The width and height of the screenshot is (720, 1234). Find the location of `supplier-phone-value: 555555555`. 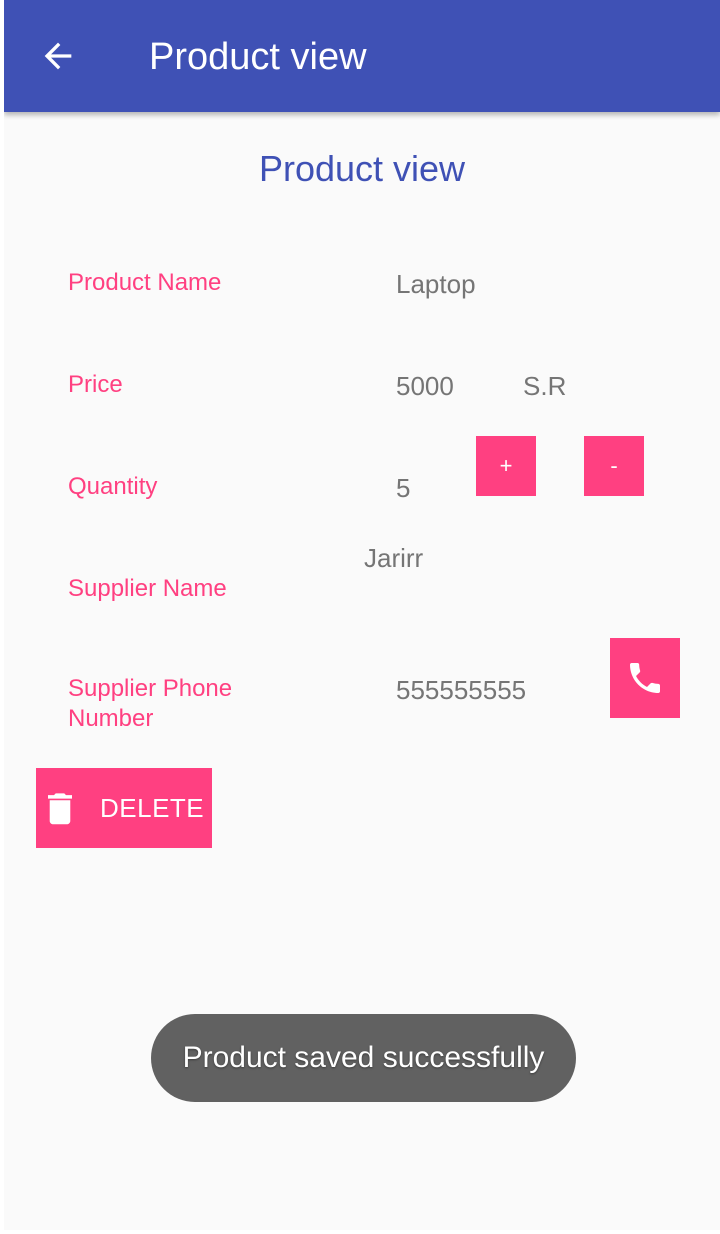

supplier-phone-value: 555555555 is located at coordinates (461, 690).